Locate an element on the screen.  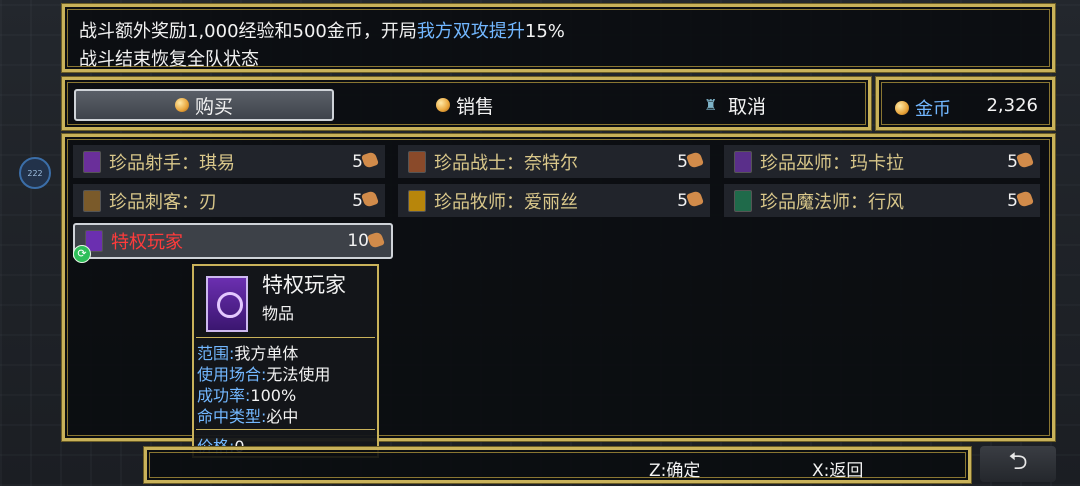
gold-value: 2,326 is located at coordinates (1012, 105).